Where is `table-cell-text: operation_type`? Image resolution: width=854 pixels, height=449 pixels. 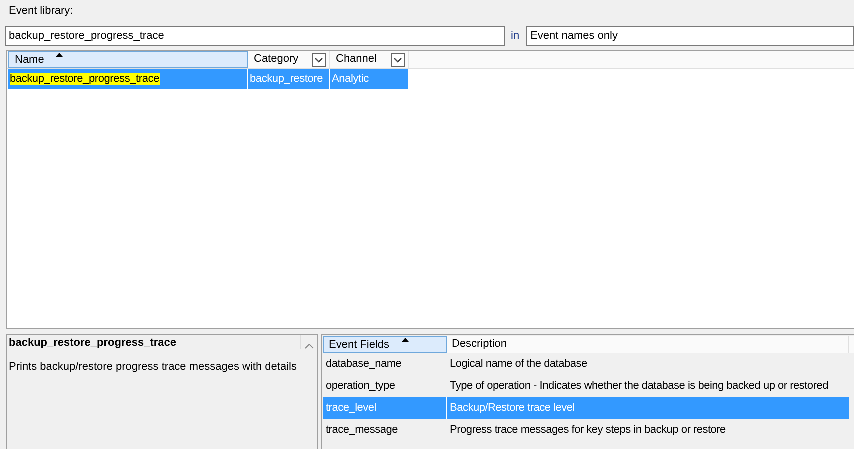
table-cell-text: operation_type is located at coordinates (360, 386).